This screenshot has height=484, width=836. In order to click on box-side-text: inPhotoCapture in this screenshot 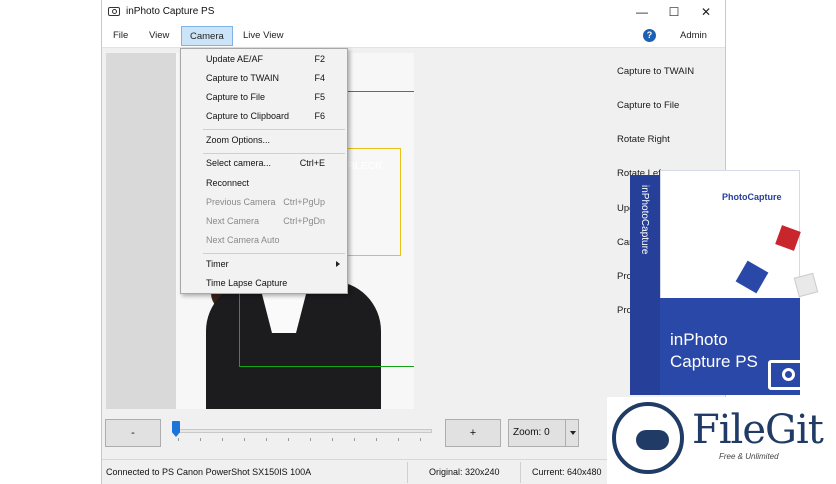, I will do `click(644, 220)`.